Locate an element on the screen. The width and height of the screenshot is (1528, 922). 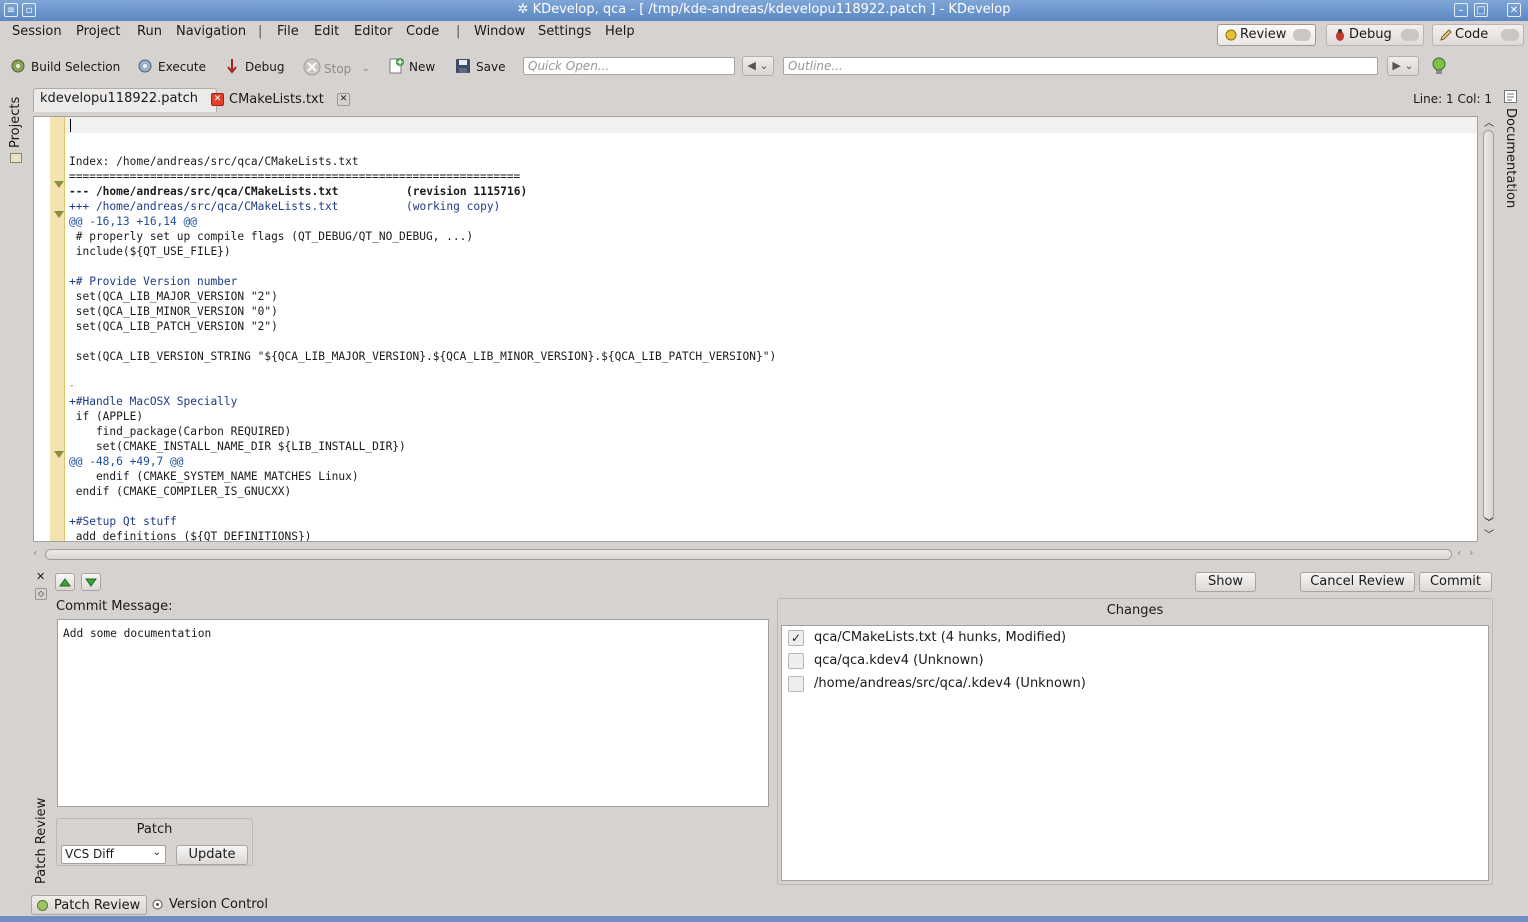
code-line: - is located at coordinates (72, 386).